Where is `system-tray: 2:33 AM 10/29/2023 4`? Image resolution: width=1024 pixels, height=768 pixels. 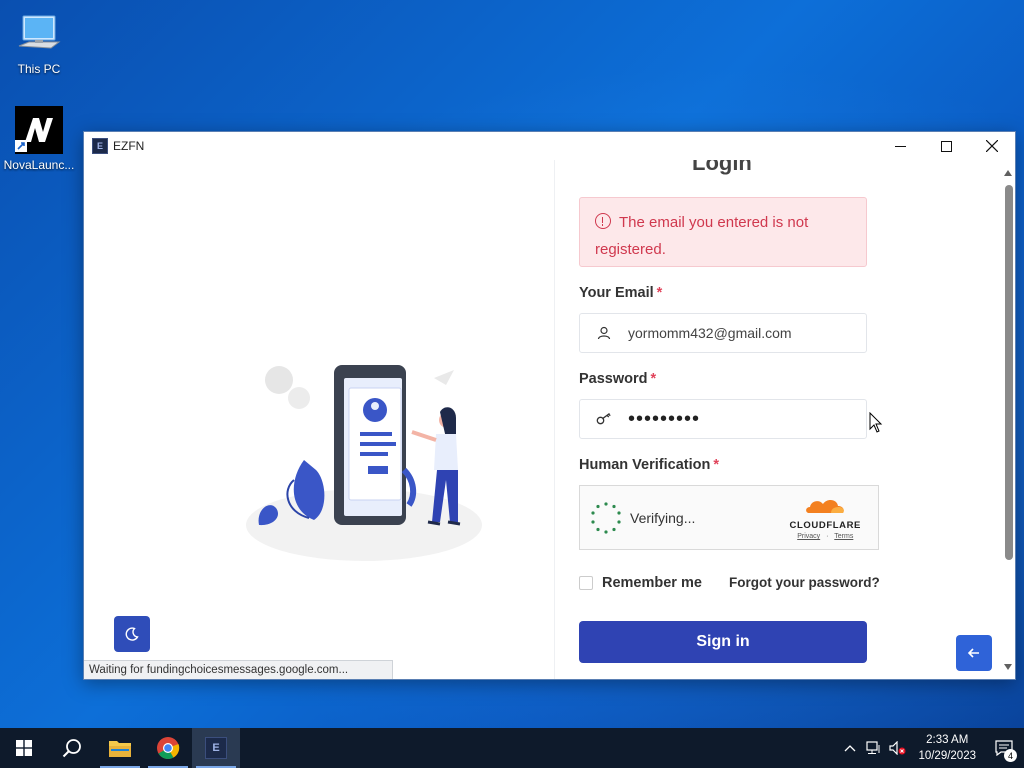 system-tray: 2:33 AM 10/29/2023 4 is located at coordinates (931, 748).